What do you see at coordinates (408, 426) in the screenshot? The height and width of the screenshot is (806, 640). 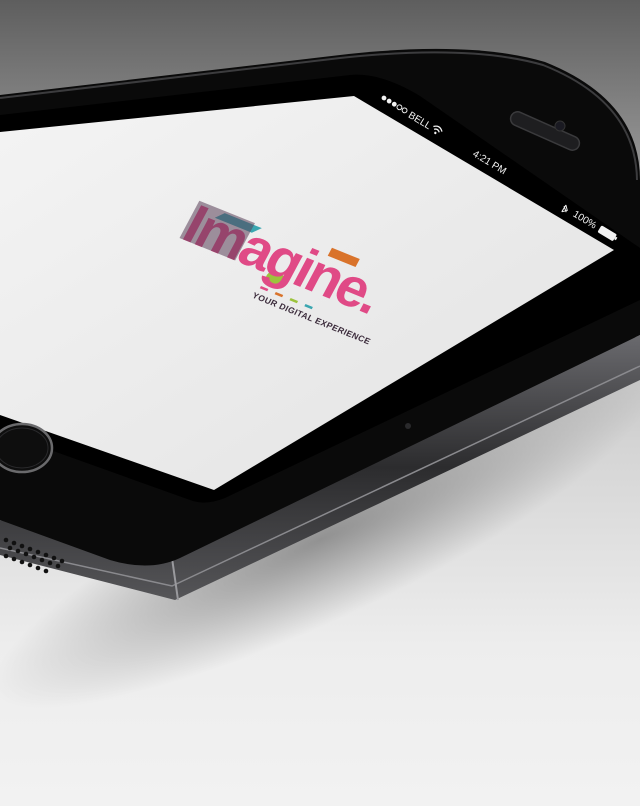 I see `microphone-hole` at bounding box center [408, 426].